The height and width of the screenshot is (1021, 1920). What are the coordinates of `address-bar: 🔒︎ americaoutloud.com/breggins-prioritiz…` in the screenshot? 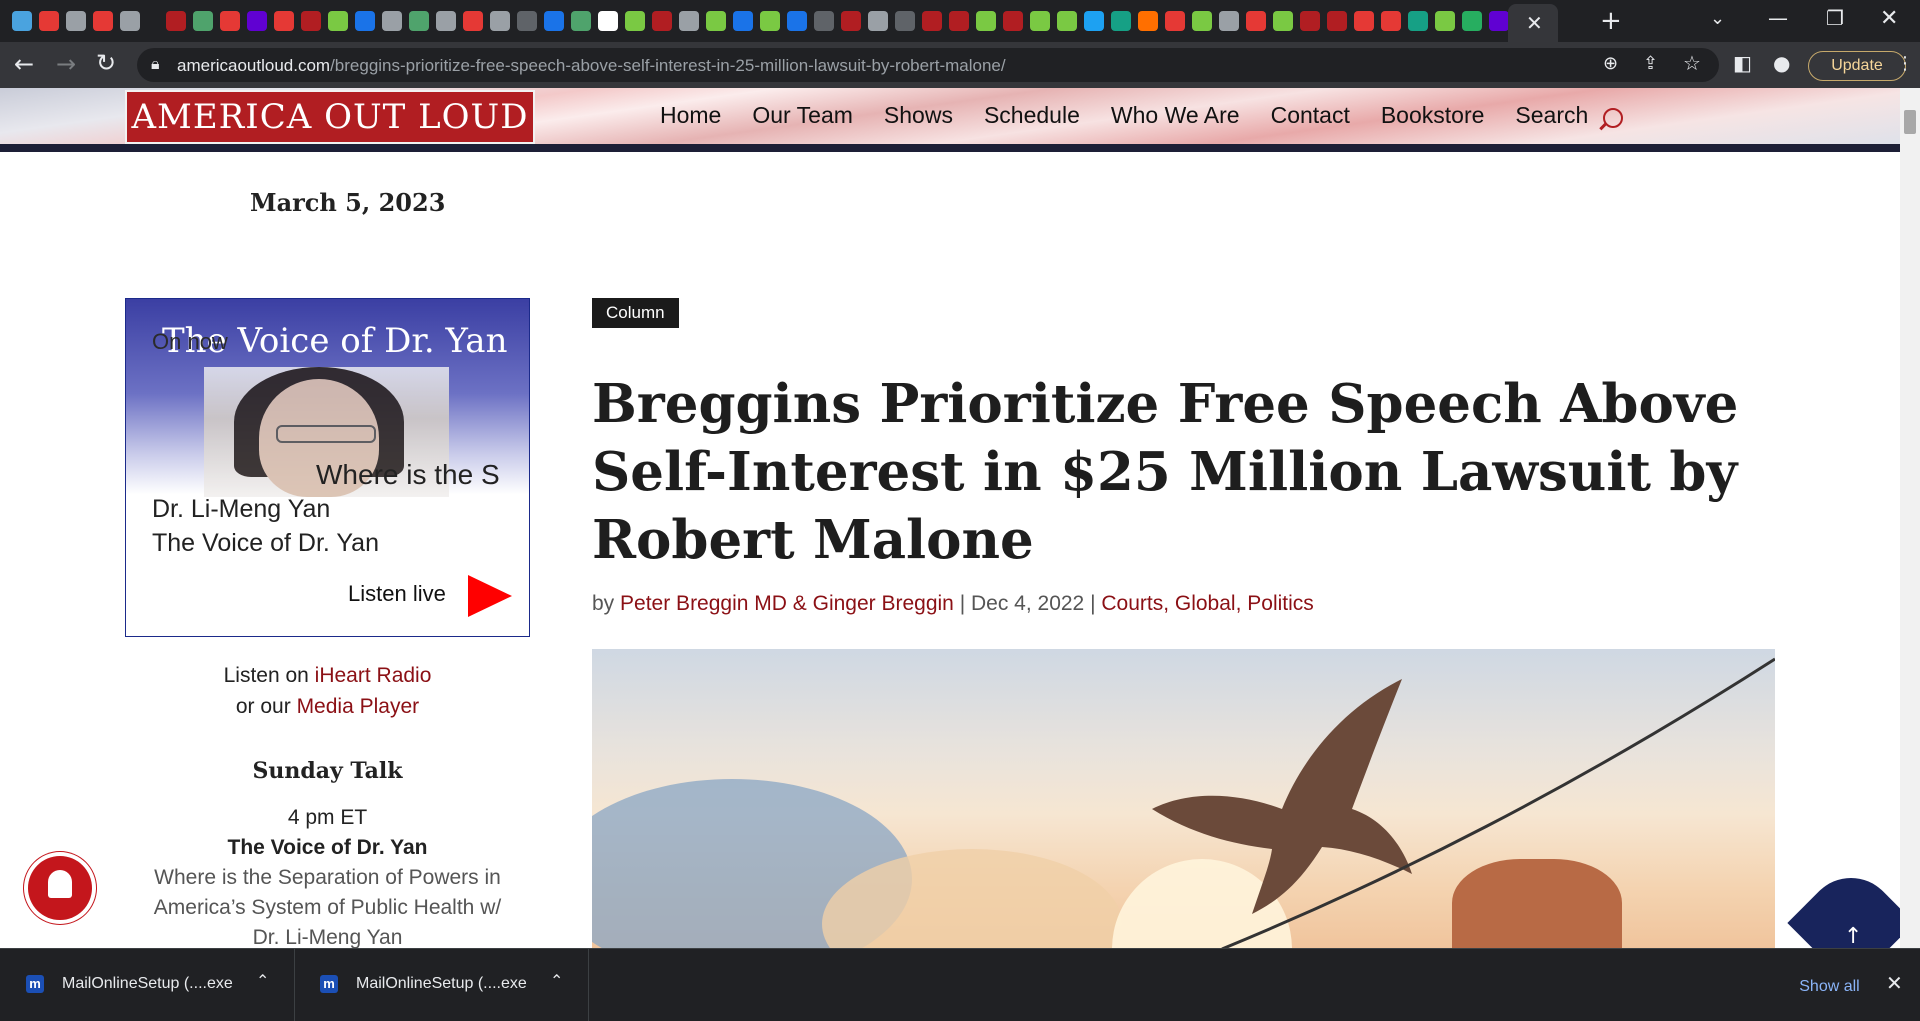 It's located at (928, 65).